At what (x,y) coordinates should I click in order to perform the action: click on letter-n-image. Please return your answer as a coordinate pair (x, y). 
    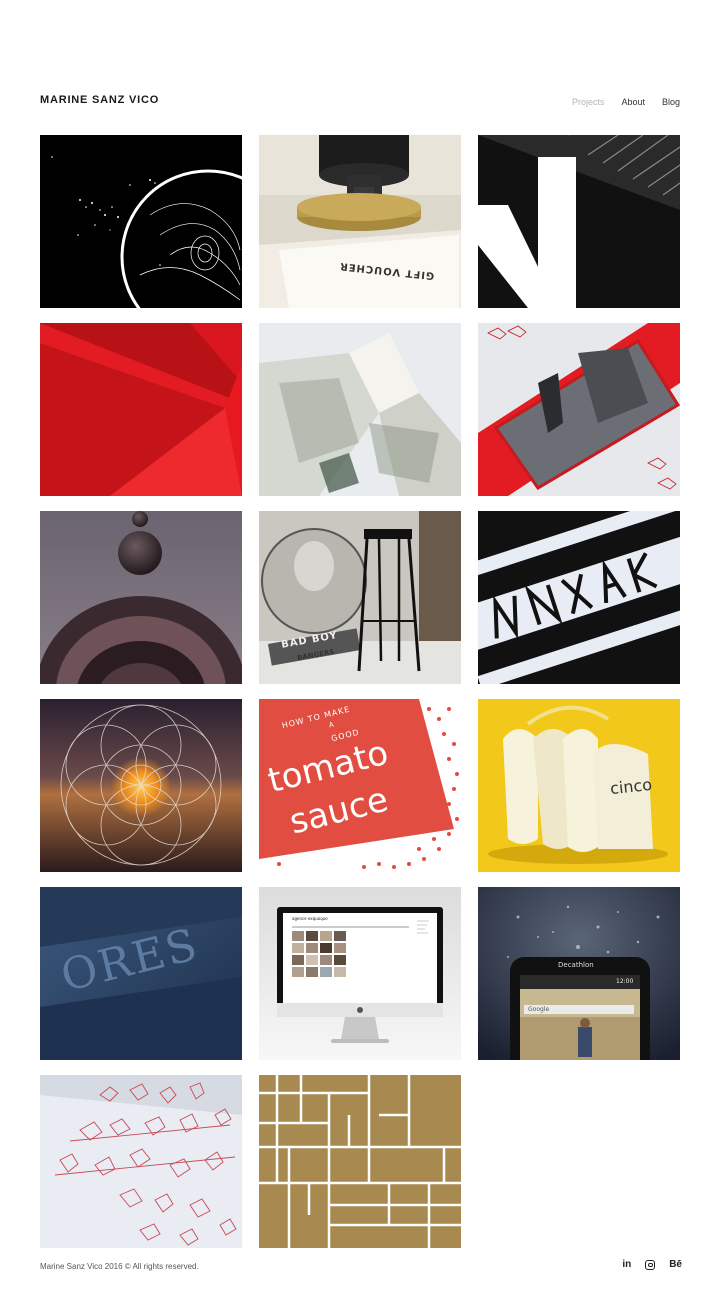
    Looking at the image, I should click on (579, 221).